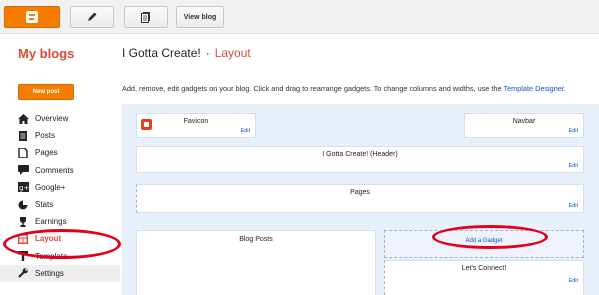 This screenshot has height=295, width=599. I want to click on sidebar-item-label: Earnings, so click(51, 222).